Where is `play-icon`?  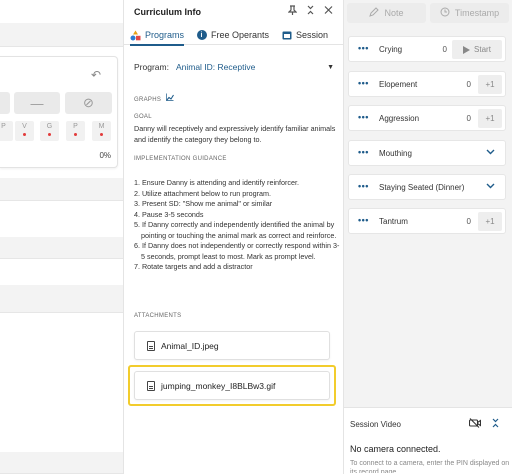 play-icon is located at coordinates (467, 49).